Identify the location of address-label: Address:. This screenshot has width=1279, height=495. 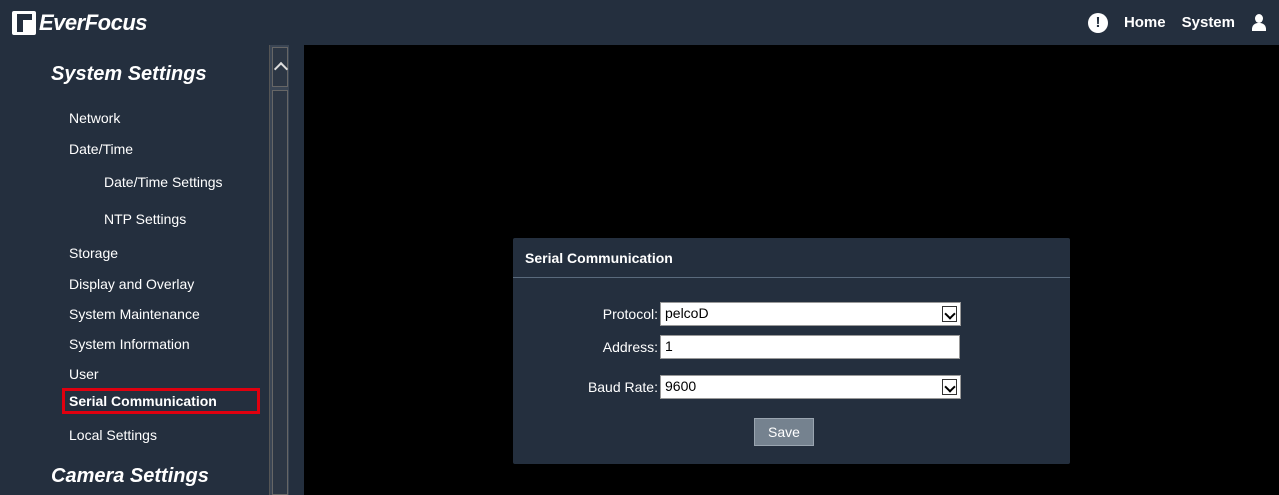
(630, 347).